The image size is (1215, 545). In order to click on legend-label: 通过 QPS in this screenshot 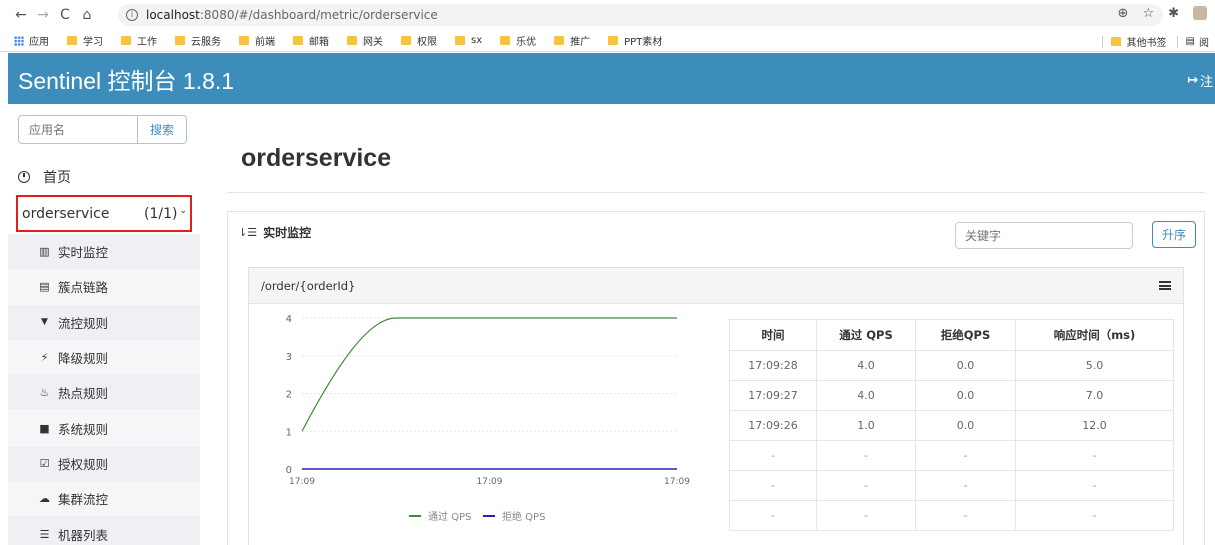, I will do `click(449, 516)`.